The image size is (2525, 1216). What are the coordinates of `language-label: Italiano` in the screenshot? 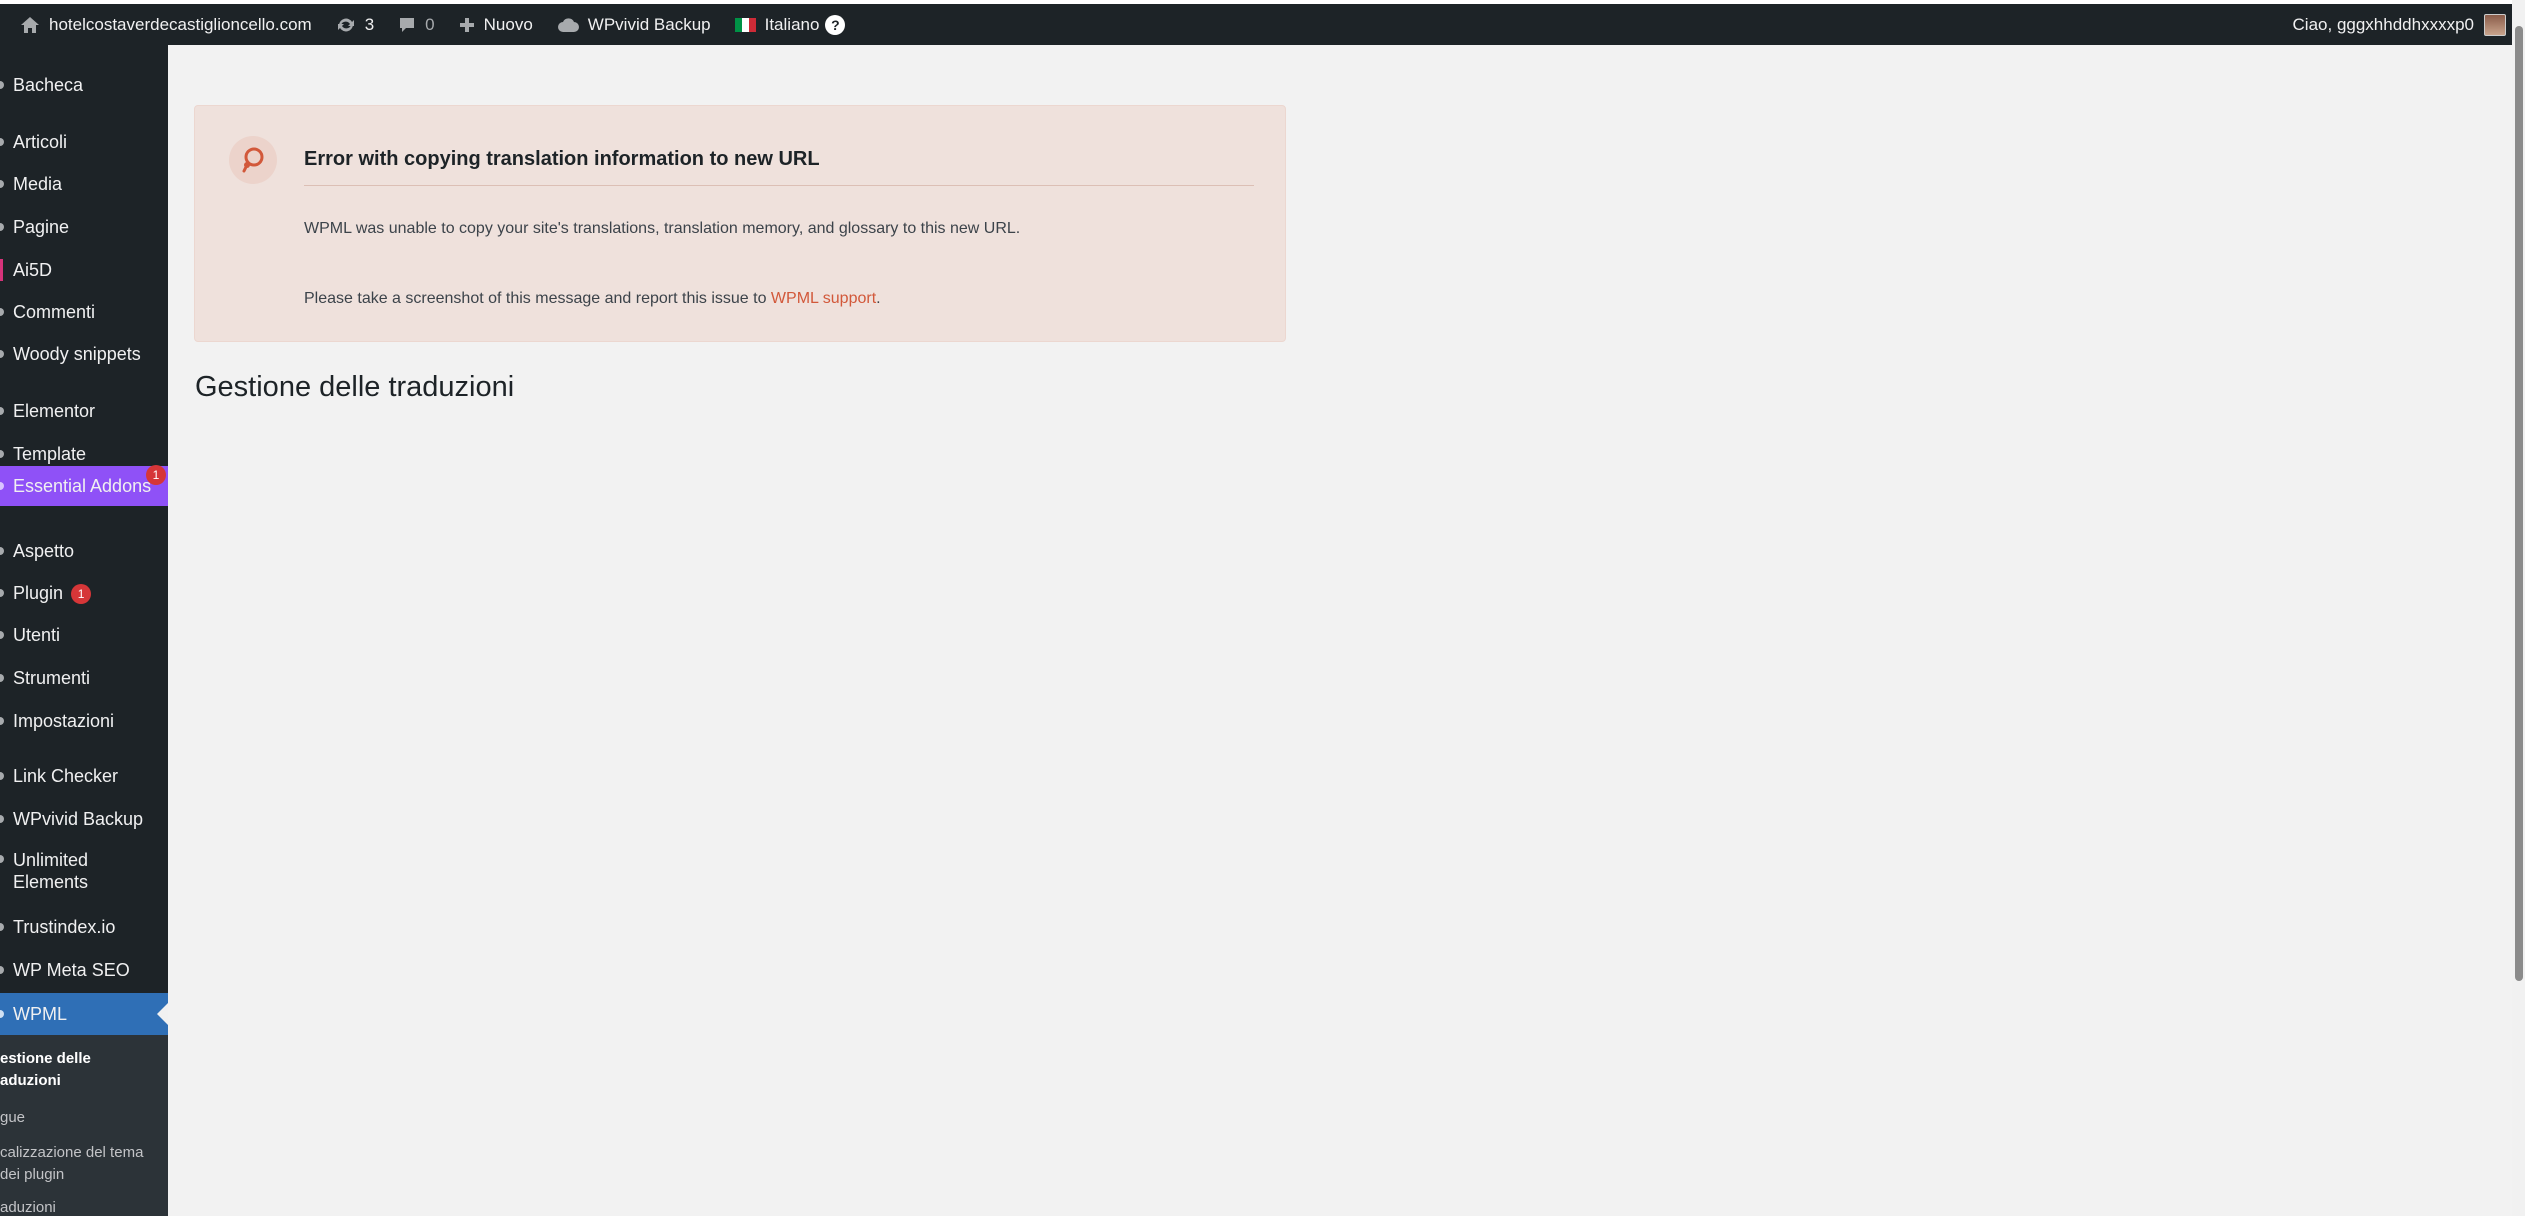 It's located at (792, 24).